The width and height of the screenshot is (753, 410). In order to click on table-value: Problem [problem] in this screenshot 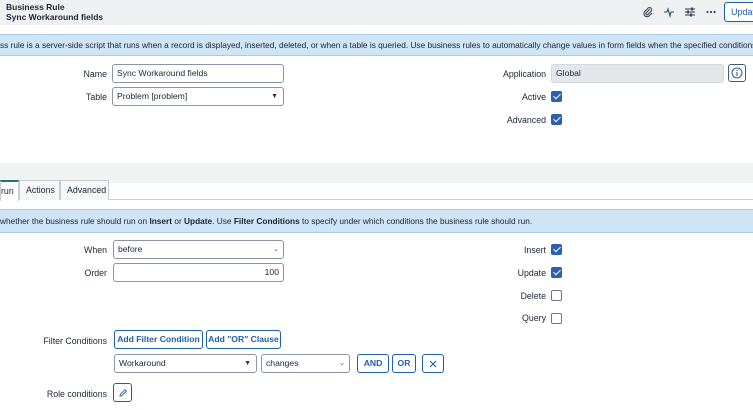, I will do `click(152, 96)`.